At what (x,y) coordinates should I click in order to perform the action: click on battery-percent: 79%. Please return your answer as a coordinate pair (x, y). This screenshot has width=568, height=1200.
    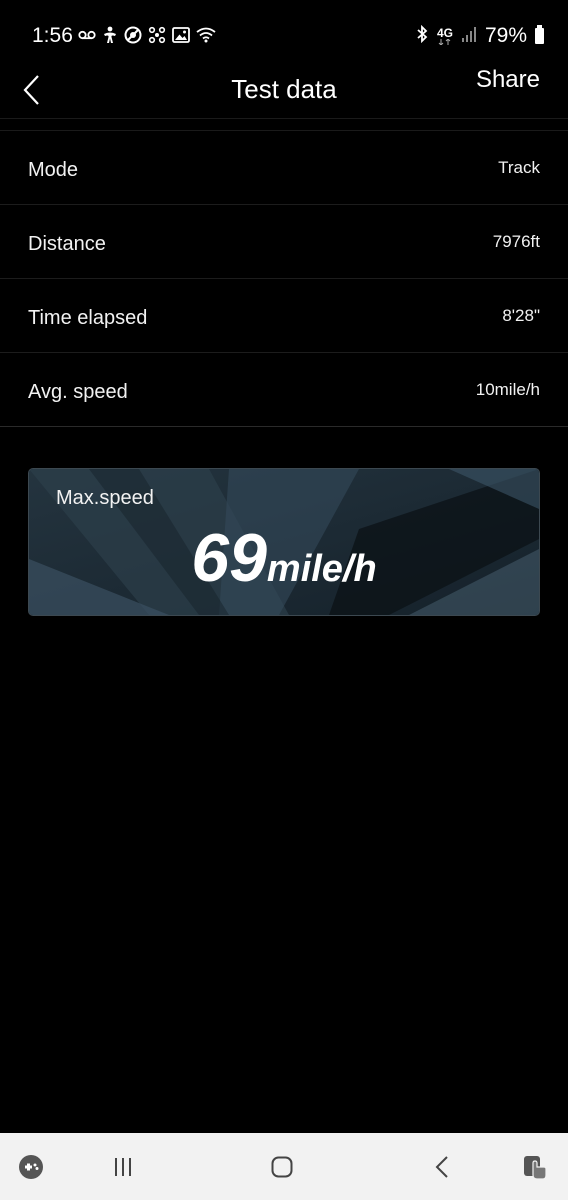
    Looking at the image, I should click on (505, 35).